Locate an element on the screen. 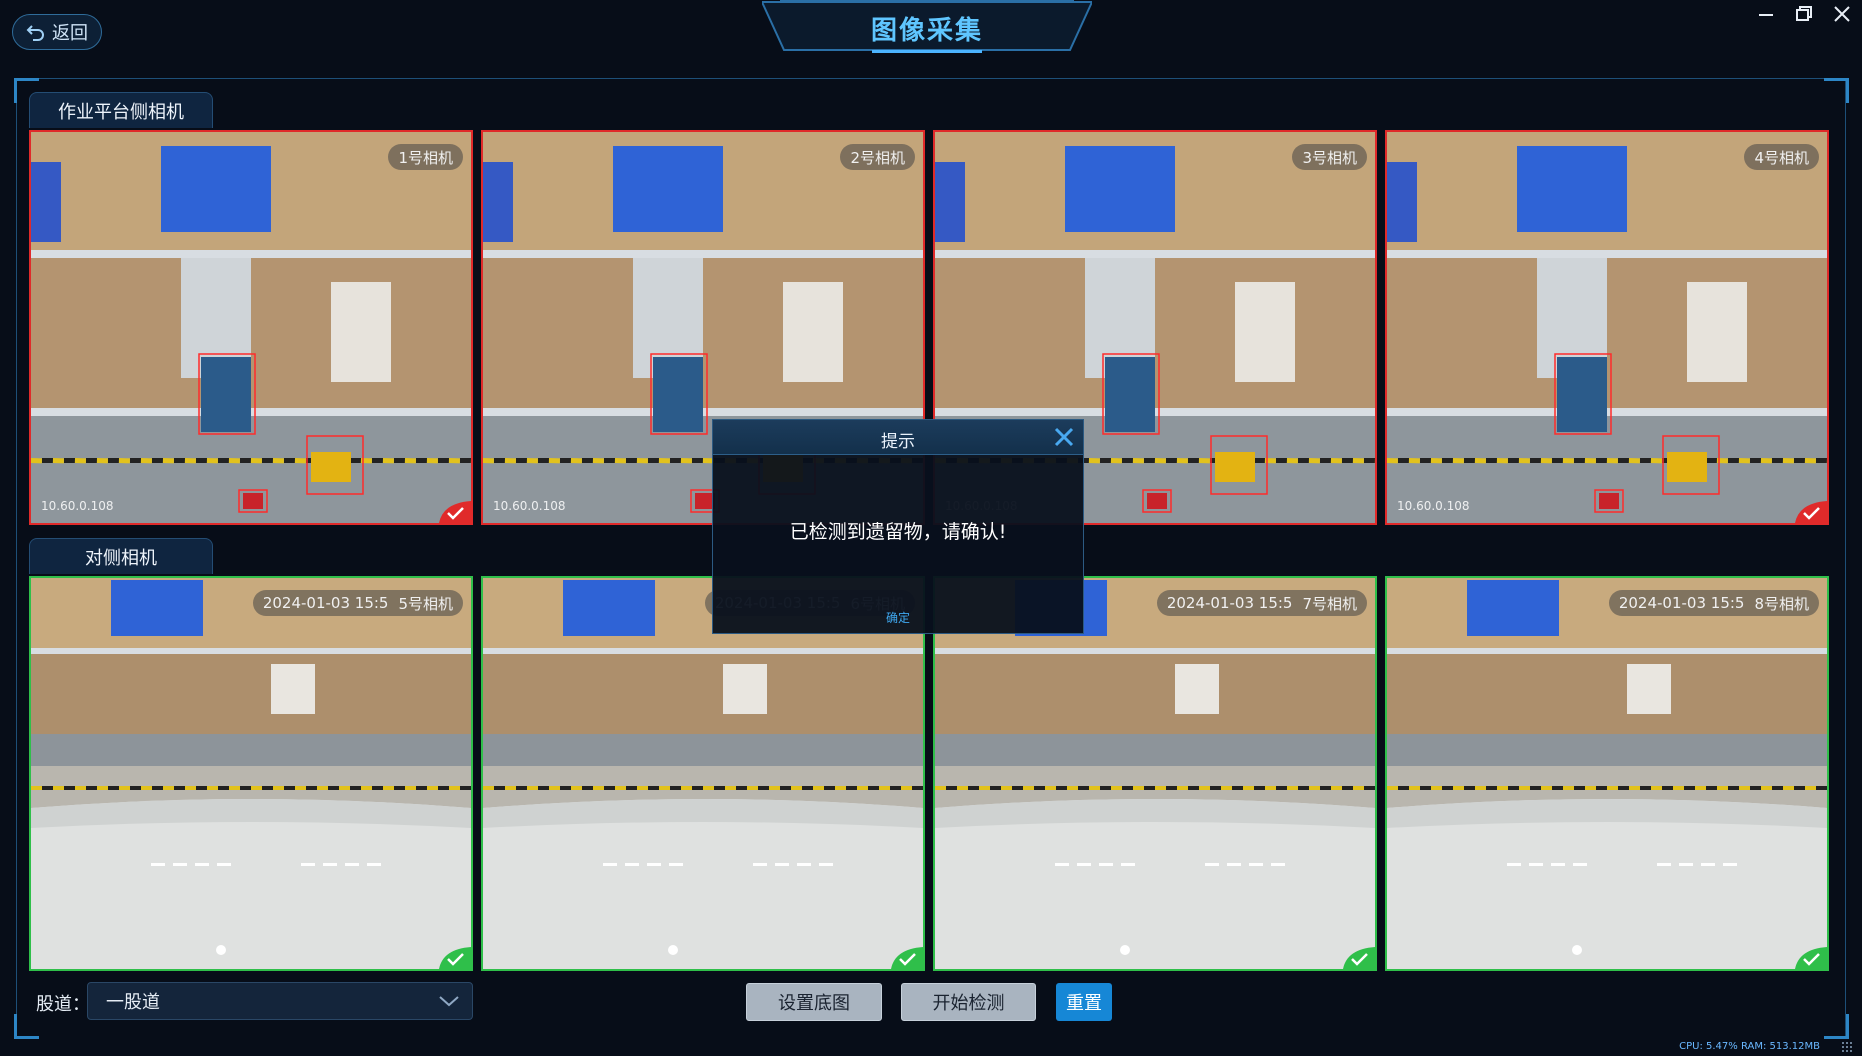 This screenshot has width=1862, height=1056. lane-select: 一股道 is located at coordinates (280, 1001).